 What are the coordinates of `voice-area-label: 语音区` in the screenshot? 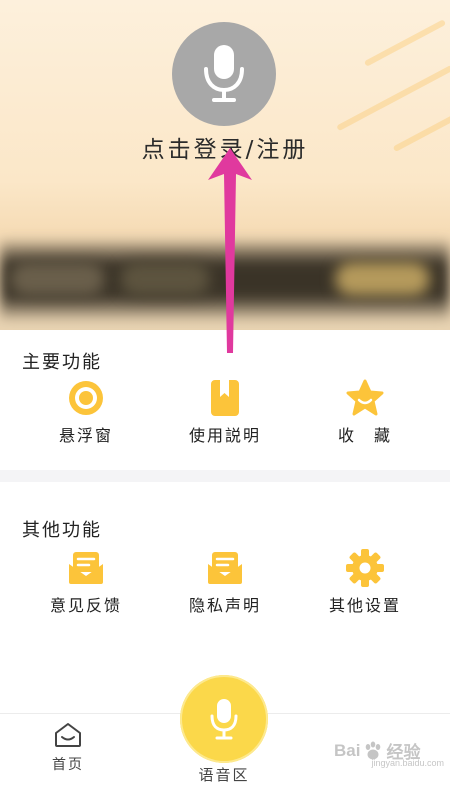 It's located at (224, 775).